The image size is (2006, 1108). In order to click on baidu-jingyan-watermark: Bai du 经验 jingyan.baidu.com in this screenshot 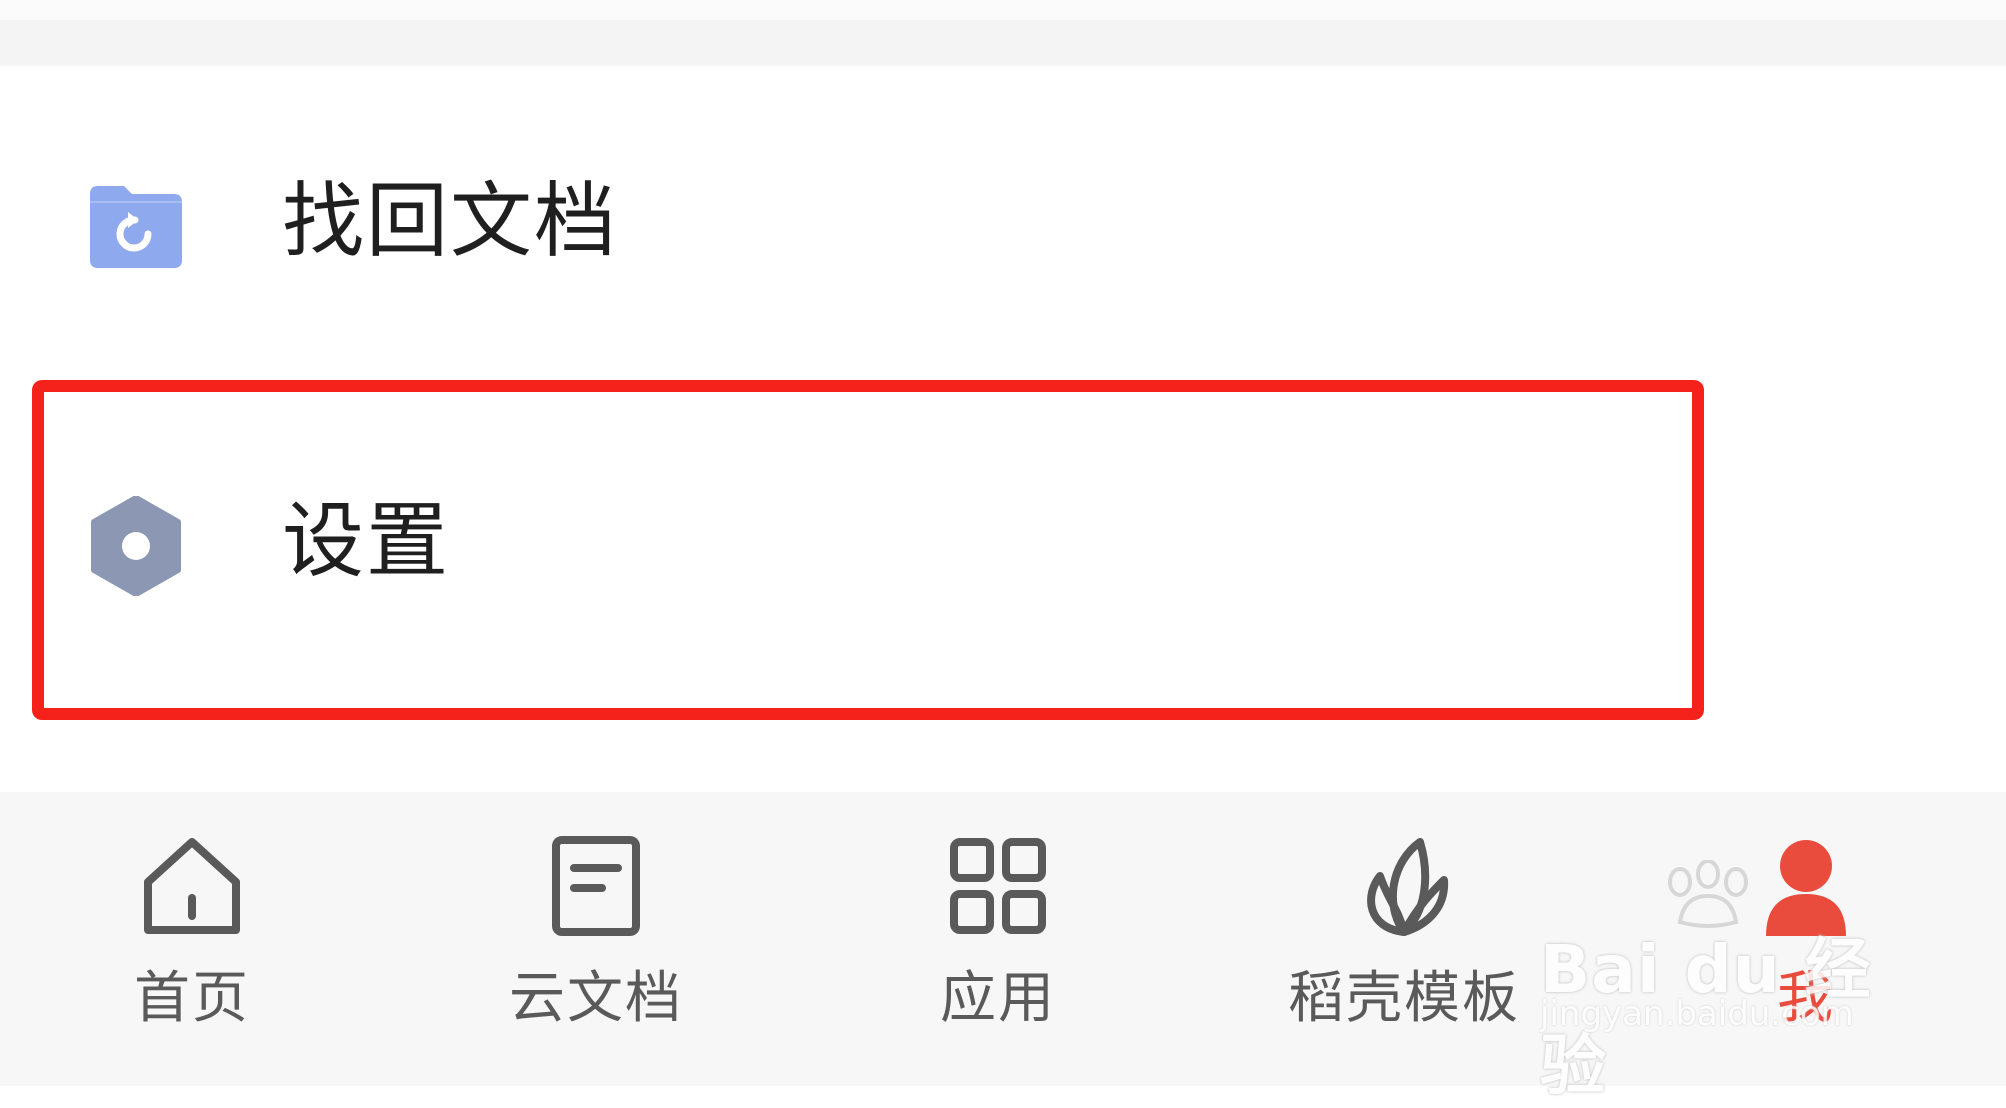, I will do `click(1720, 982)`.